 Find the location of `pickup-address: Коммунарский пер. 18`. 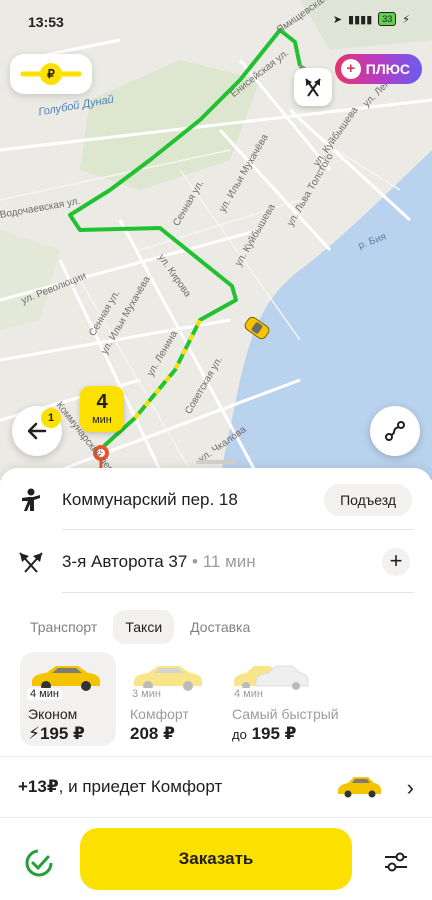

pickup-address: Коммунарский пер. 18 is located at coordinates (150, 499).